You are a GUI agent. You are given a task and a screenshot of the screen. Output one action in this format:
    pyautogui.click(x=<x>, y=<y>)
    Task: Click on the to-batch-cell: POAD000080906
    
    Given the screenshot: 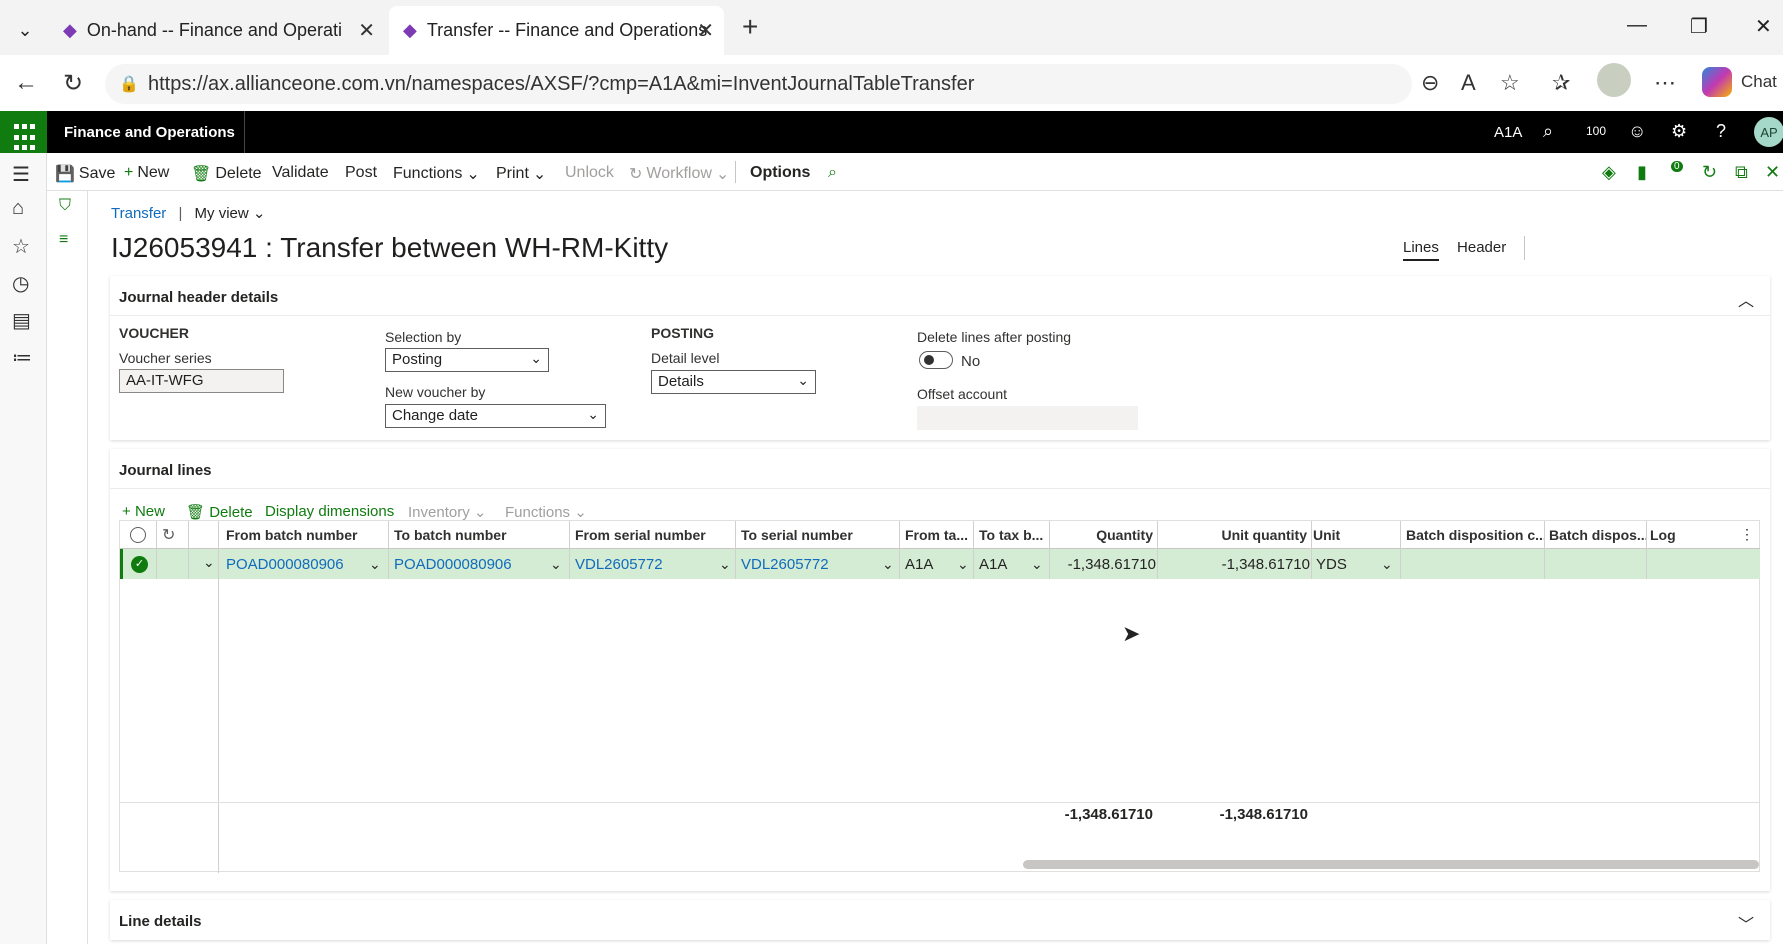 What is the action you would take?
    pyautogui.click(x=469, y=564)
    